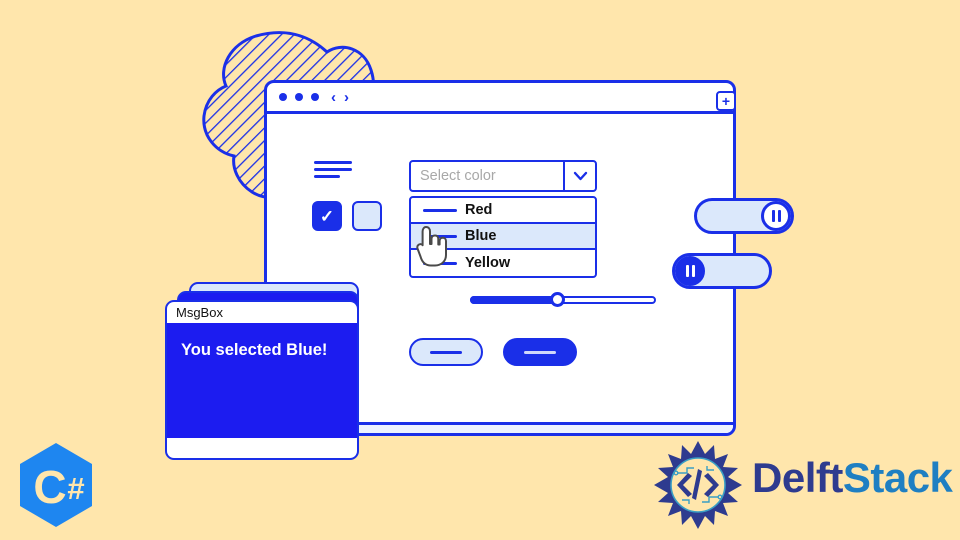 This screenshot has width=960, height=540. Describe the element at coordinates (733, 243) in the screenshot. I see `toggle-switch-group` at that location.